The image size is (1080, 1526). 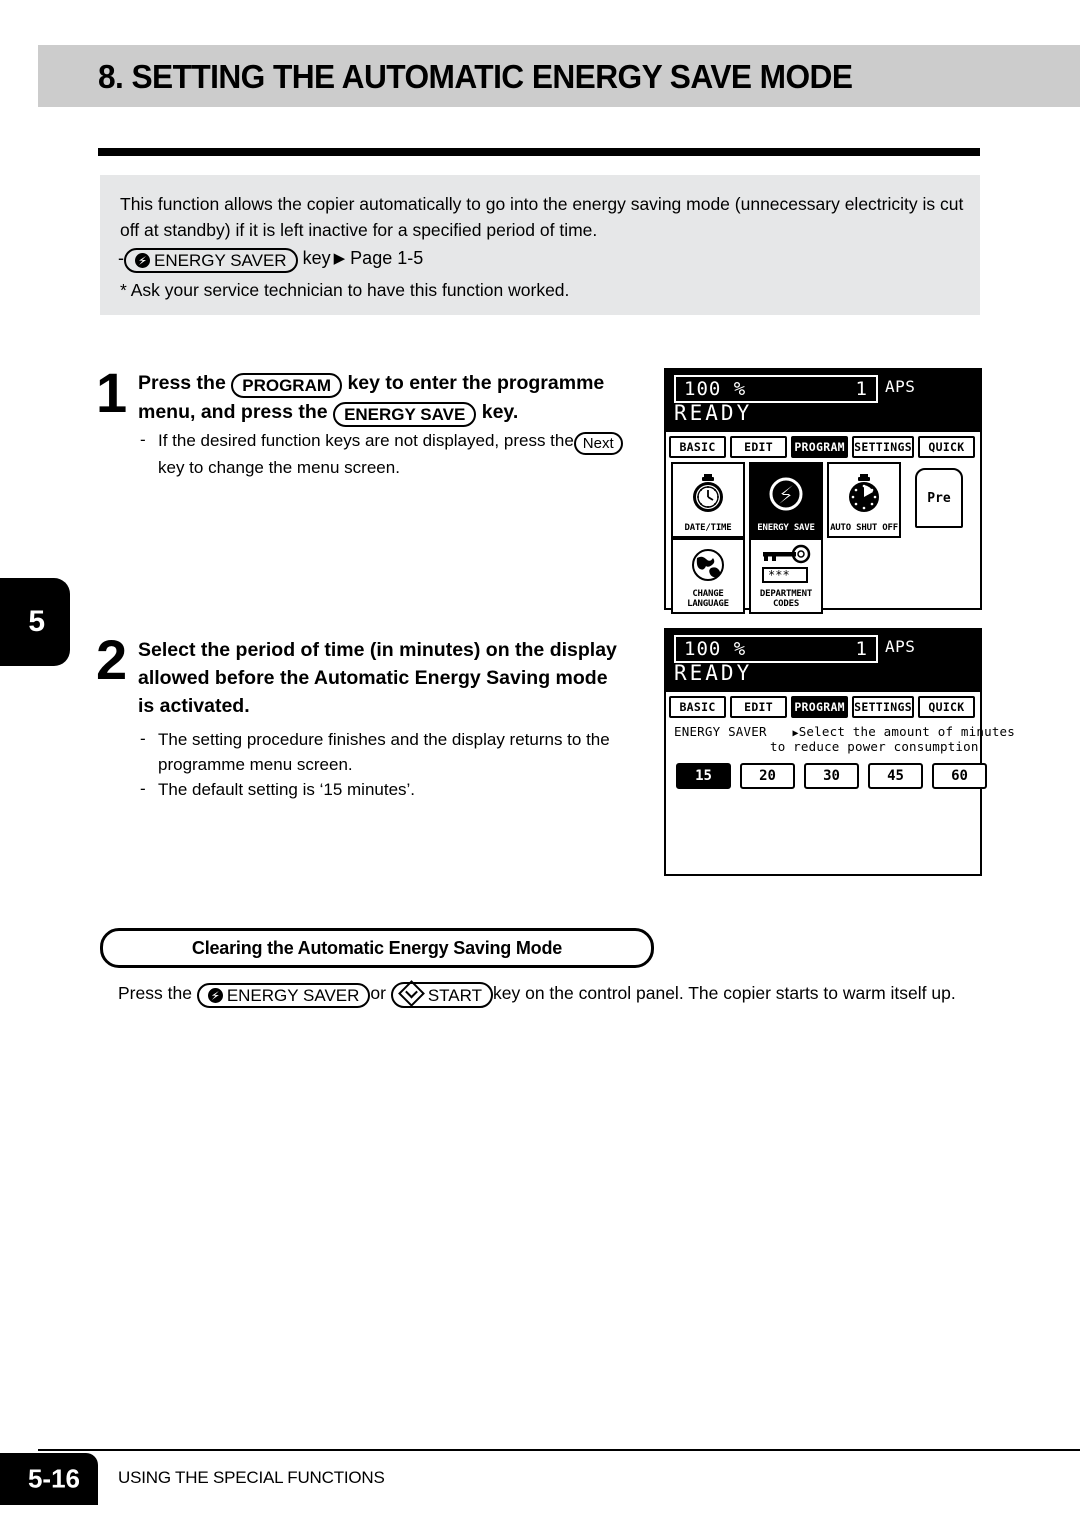 What do you see at coordinates (220, 260) in the screenshot?
I see `energy-saver-keycap-label: ENERGY SAVER` at bounding box center [220, 260].